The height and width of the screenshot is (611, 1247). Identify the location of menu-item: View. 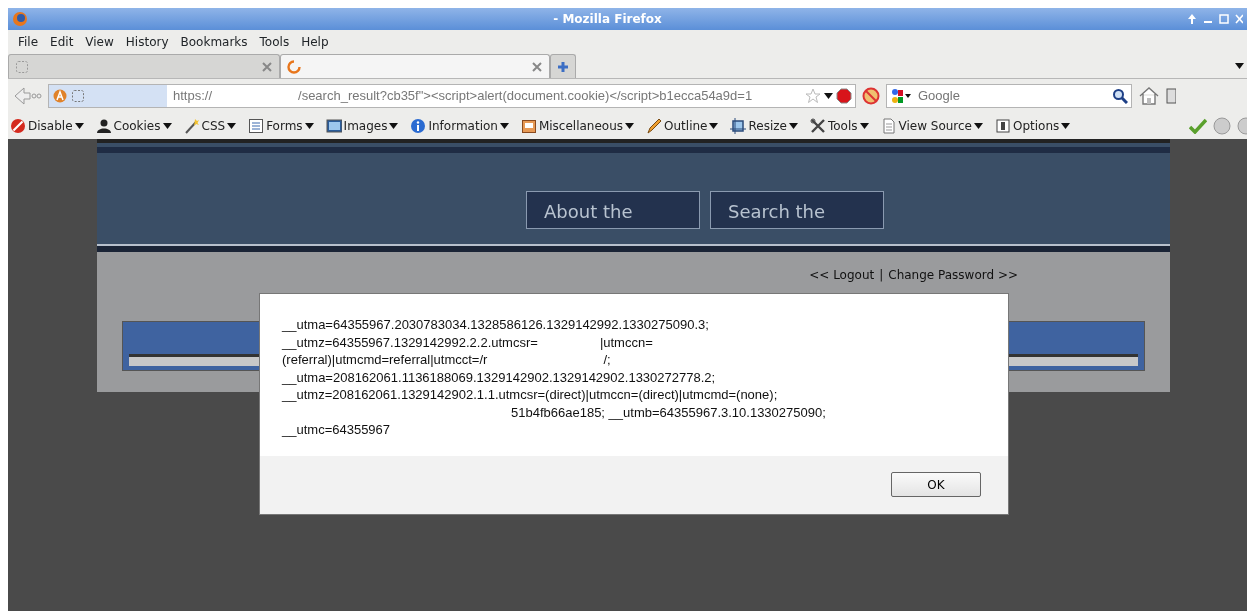
(99, 41).